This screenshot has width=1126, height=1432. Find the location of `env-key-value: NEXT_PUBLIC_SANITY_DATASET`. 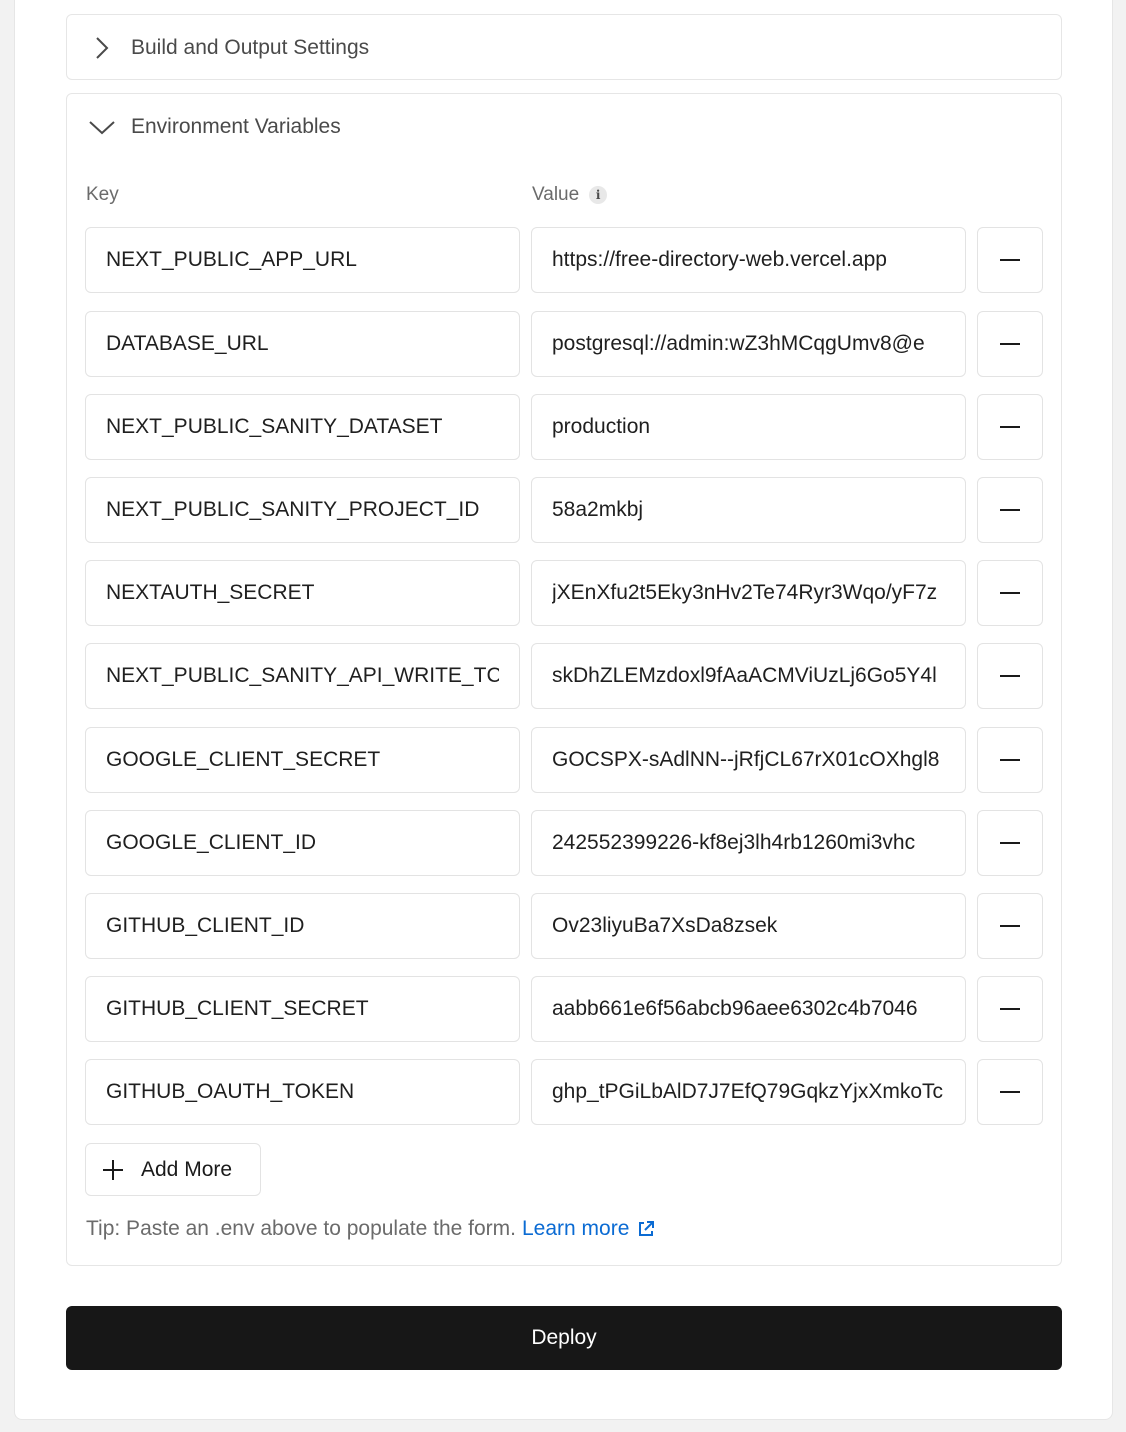

env-key-value: NEXT_PUBLIC_SANITY_DATASET is located at coordinates (274, 426).